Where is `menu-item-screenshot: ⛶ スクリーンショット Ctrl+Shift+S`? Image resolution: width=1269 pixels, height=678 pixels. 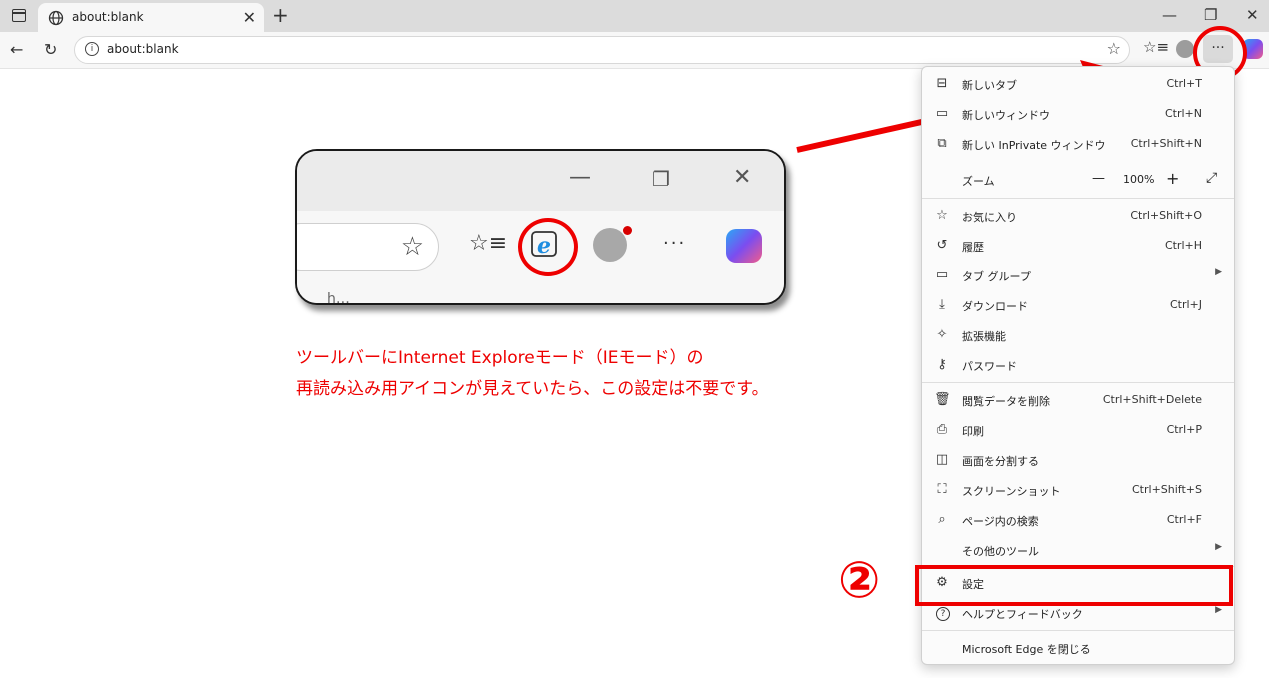
menu-item-screenshot: ⛶ スクリーンショット Ctrl+Shift+S is located at coordinates (1078, 490).